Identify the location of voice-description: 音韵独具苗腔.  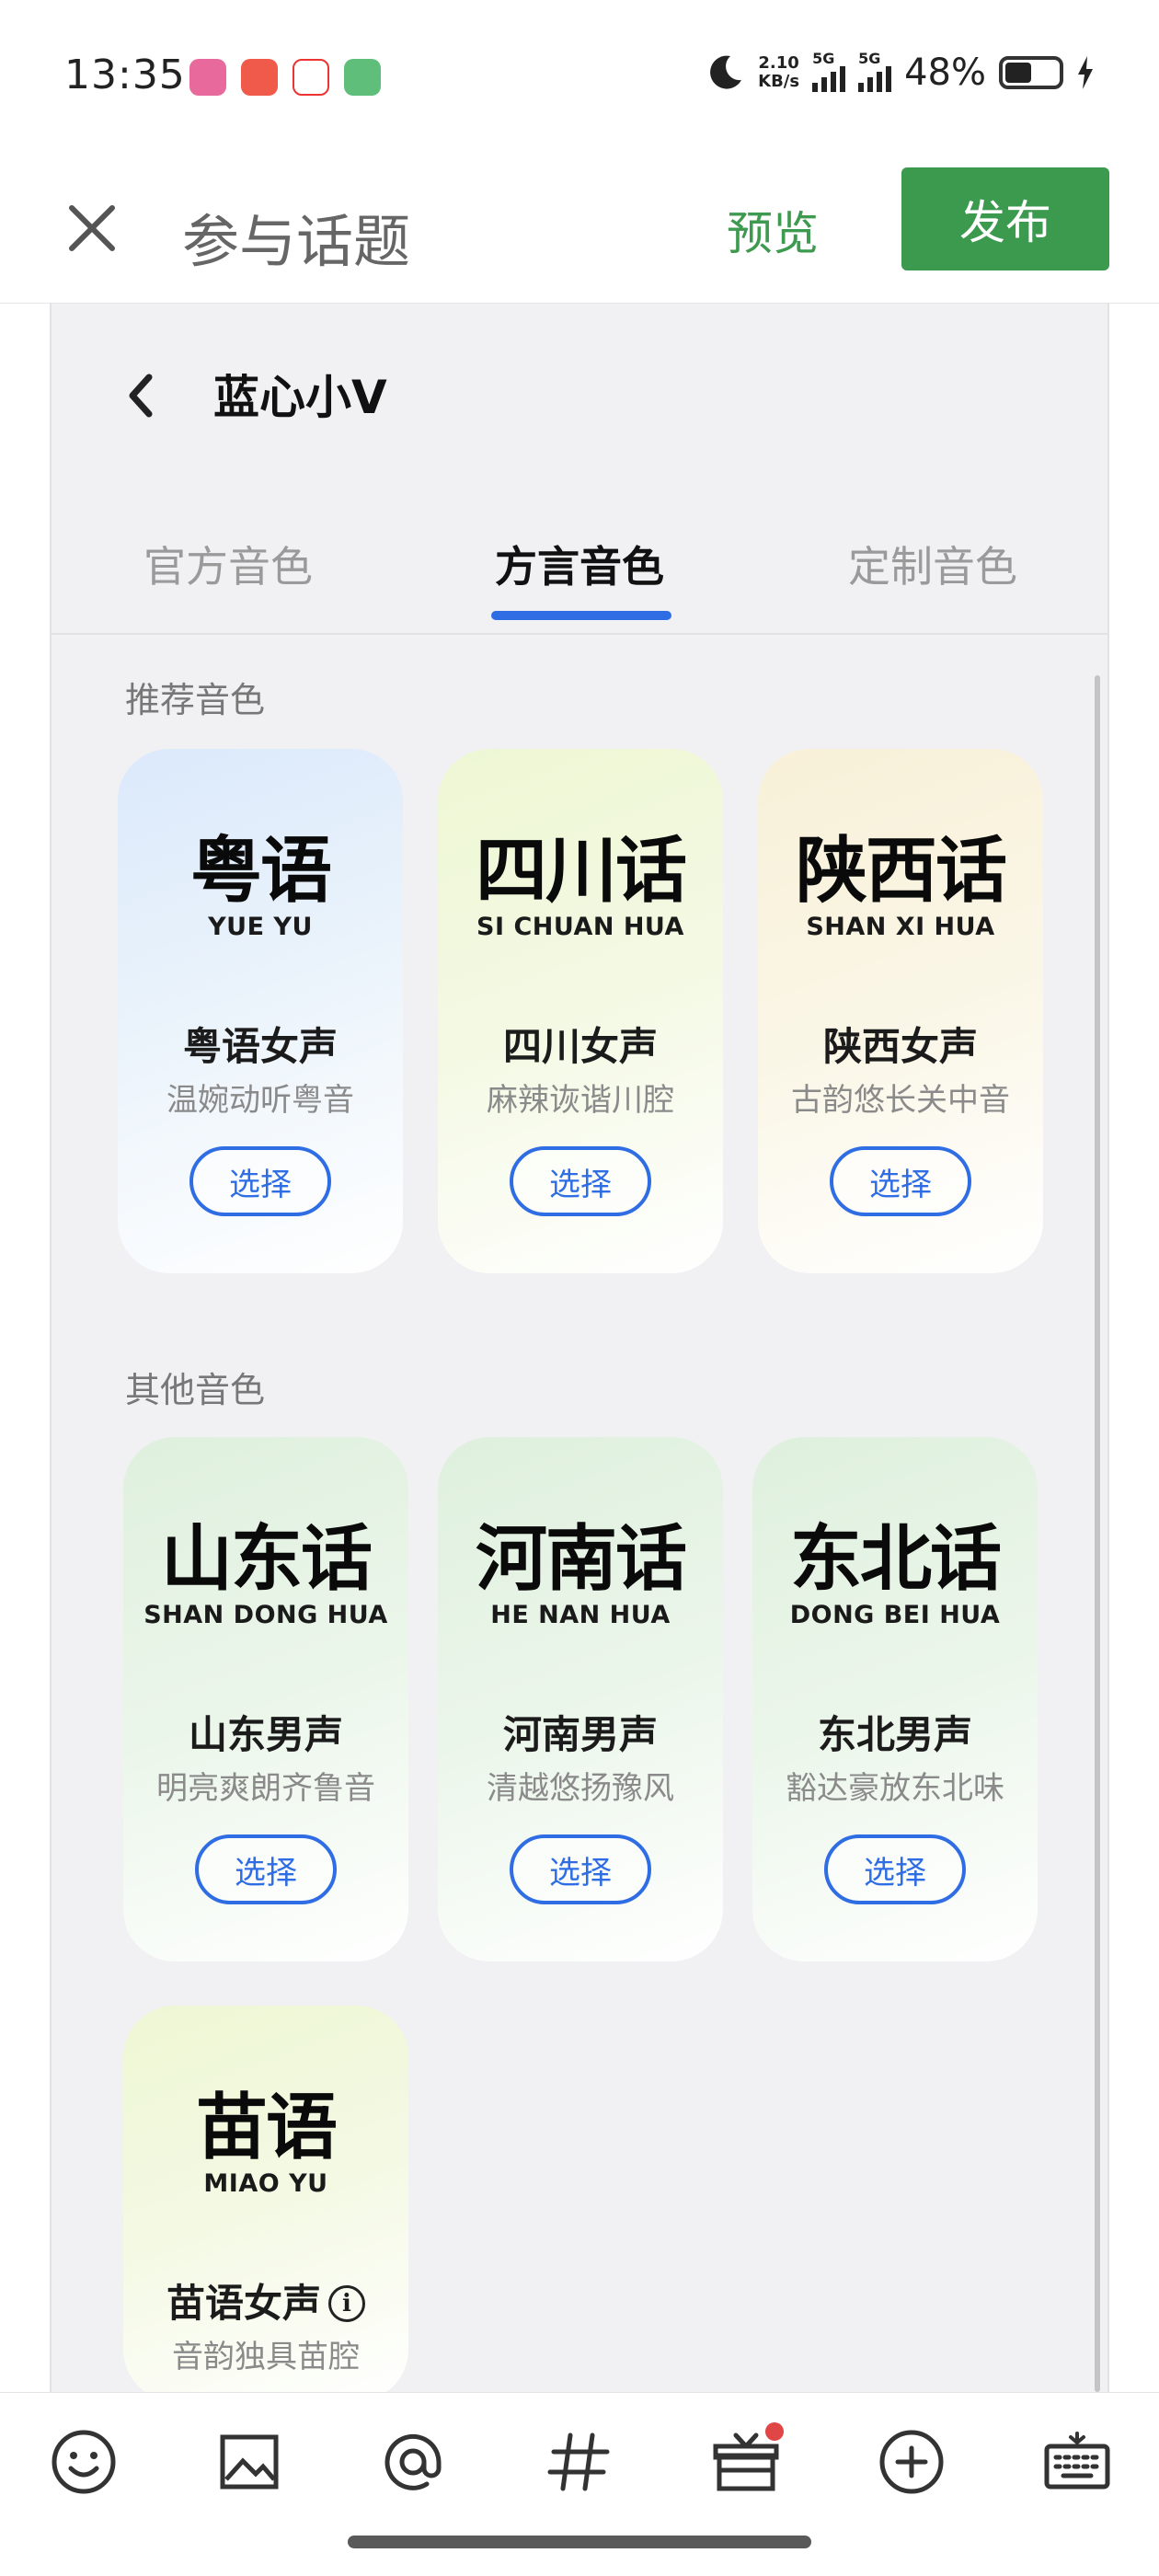
(266, 2357).